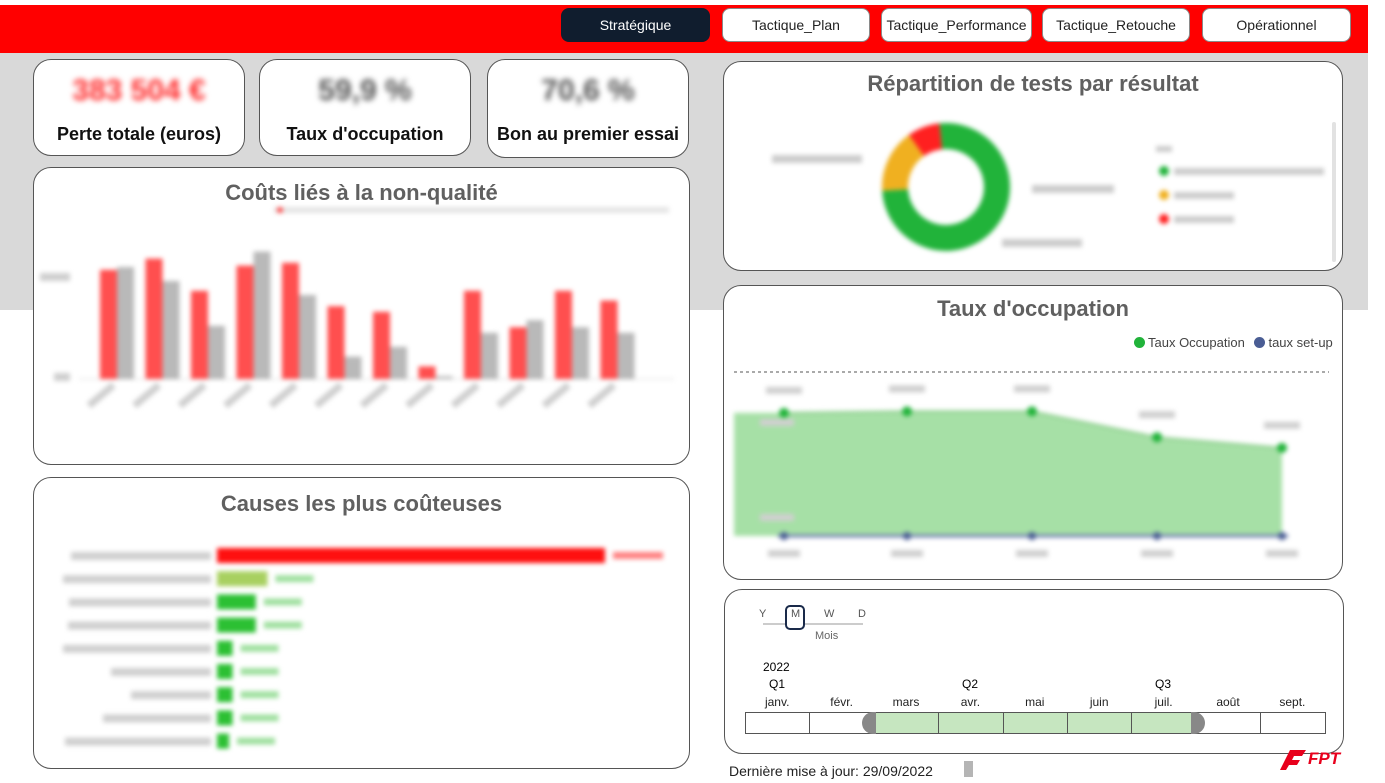 The width and height of the screenshot is (1385, 783). Describe the element at coordinates (762, 614) in the screenshot. I see `granularity-option-y: Y` at that location.